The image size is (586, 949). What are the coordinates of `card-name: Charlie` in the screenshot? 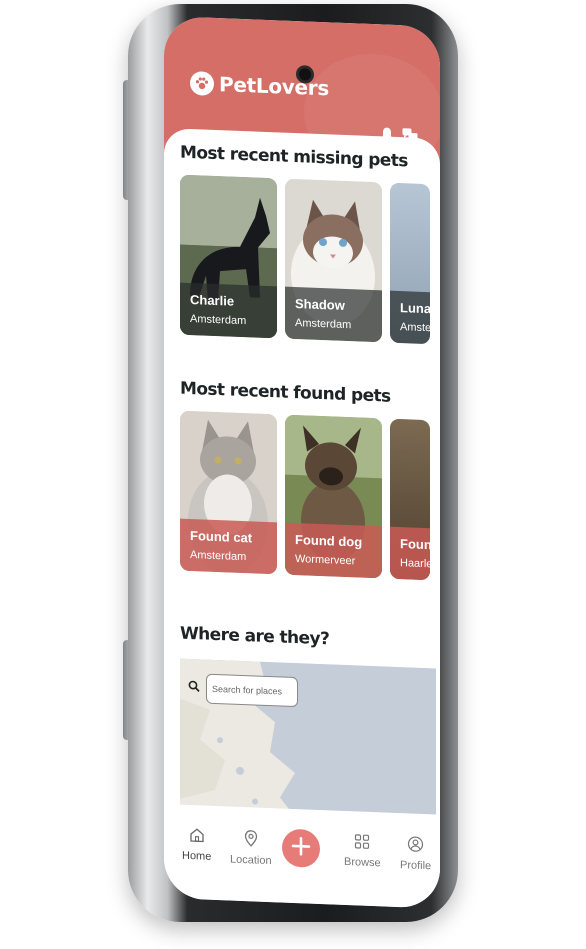 It's located at (212, 300).